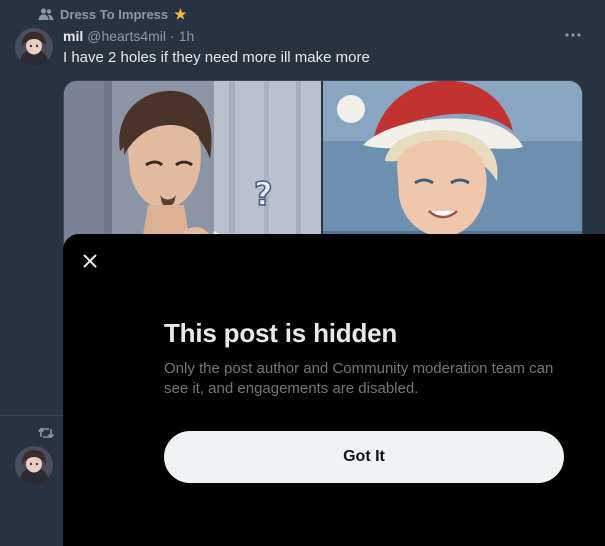 This screenshot has height=546, width=605. I want to click on star-icon: ★, so click(180, 14).